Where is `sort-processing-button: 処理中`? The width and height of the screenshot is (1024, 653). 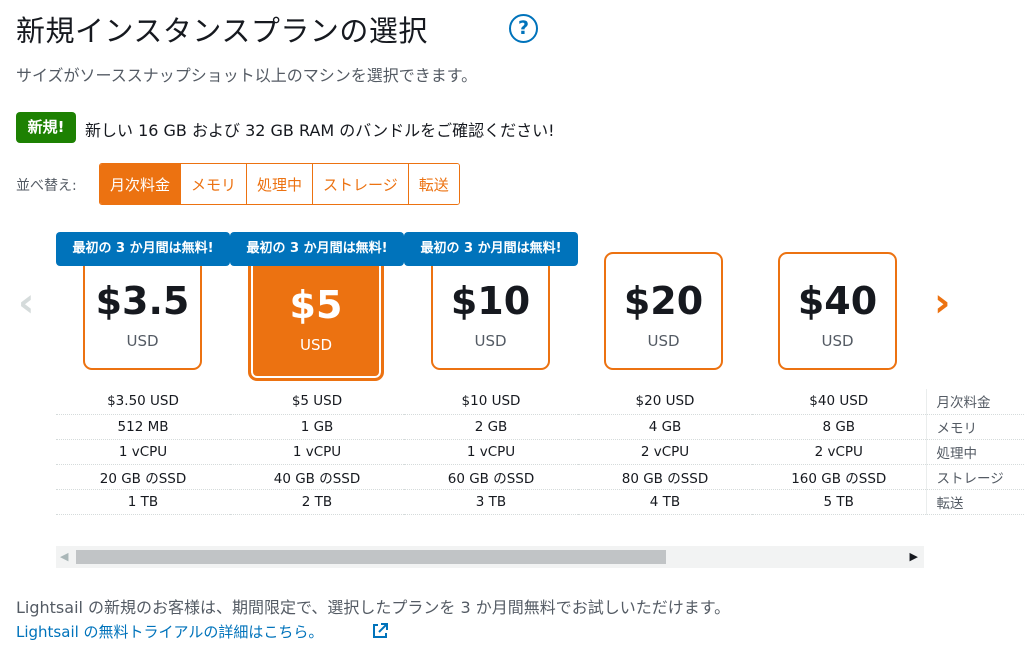
sort-processing-button: 処理中 is located at coordinates (280, 184).